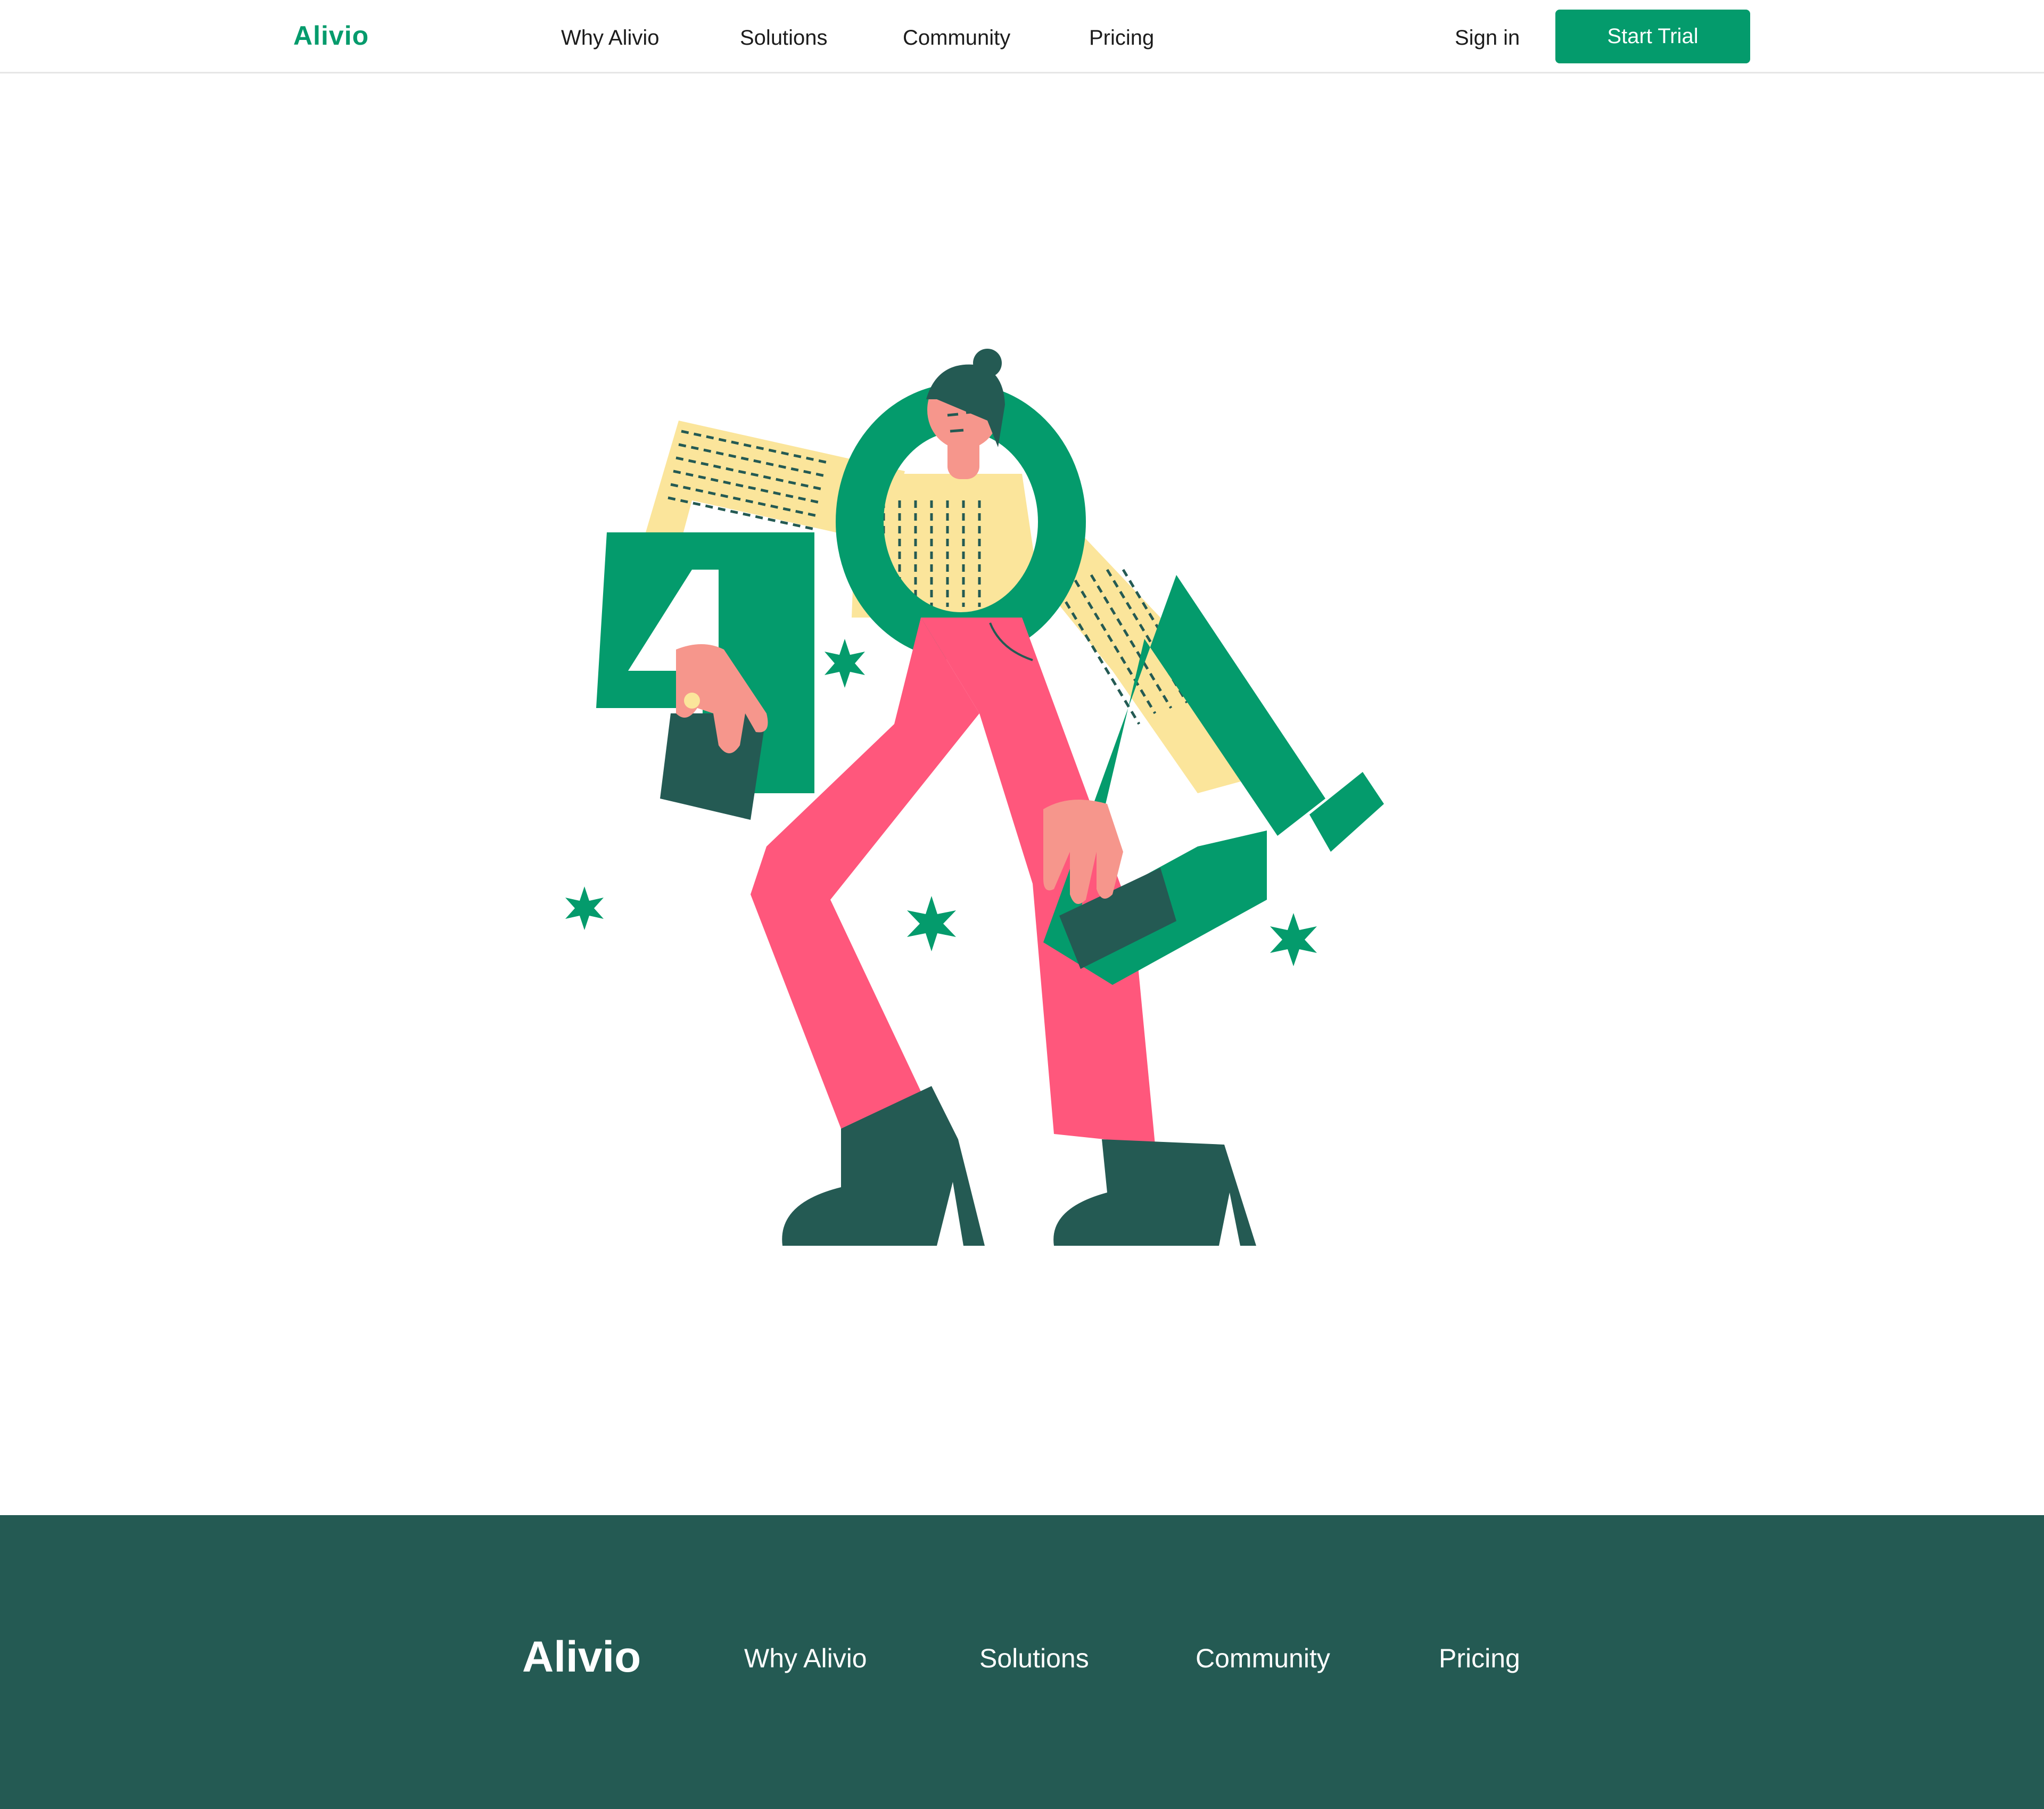  What do you see at coordinates (1479, 1658) in the screenshot?
I see `footer-link-pricing: Pricing` at bounding box center [1479, 1658].